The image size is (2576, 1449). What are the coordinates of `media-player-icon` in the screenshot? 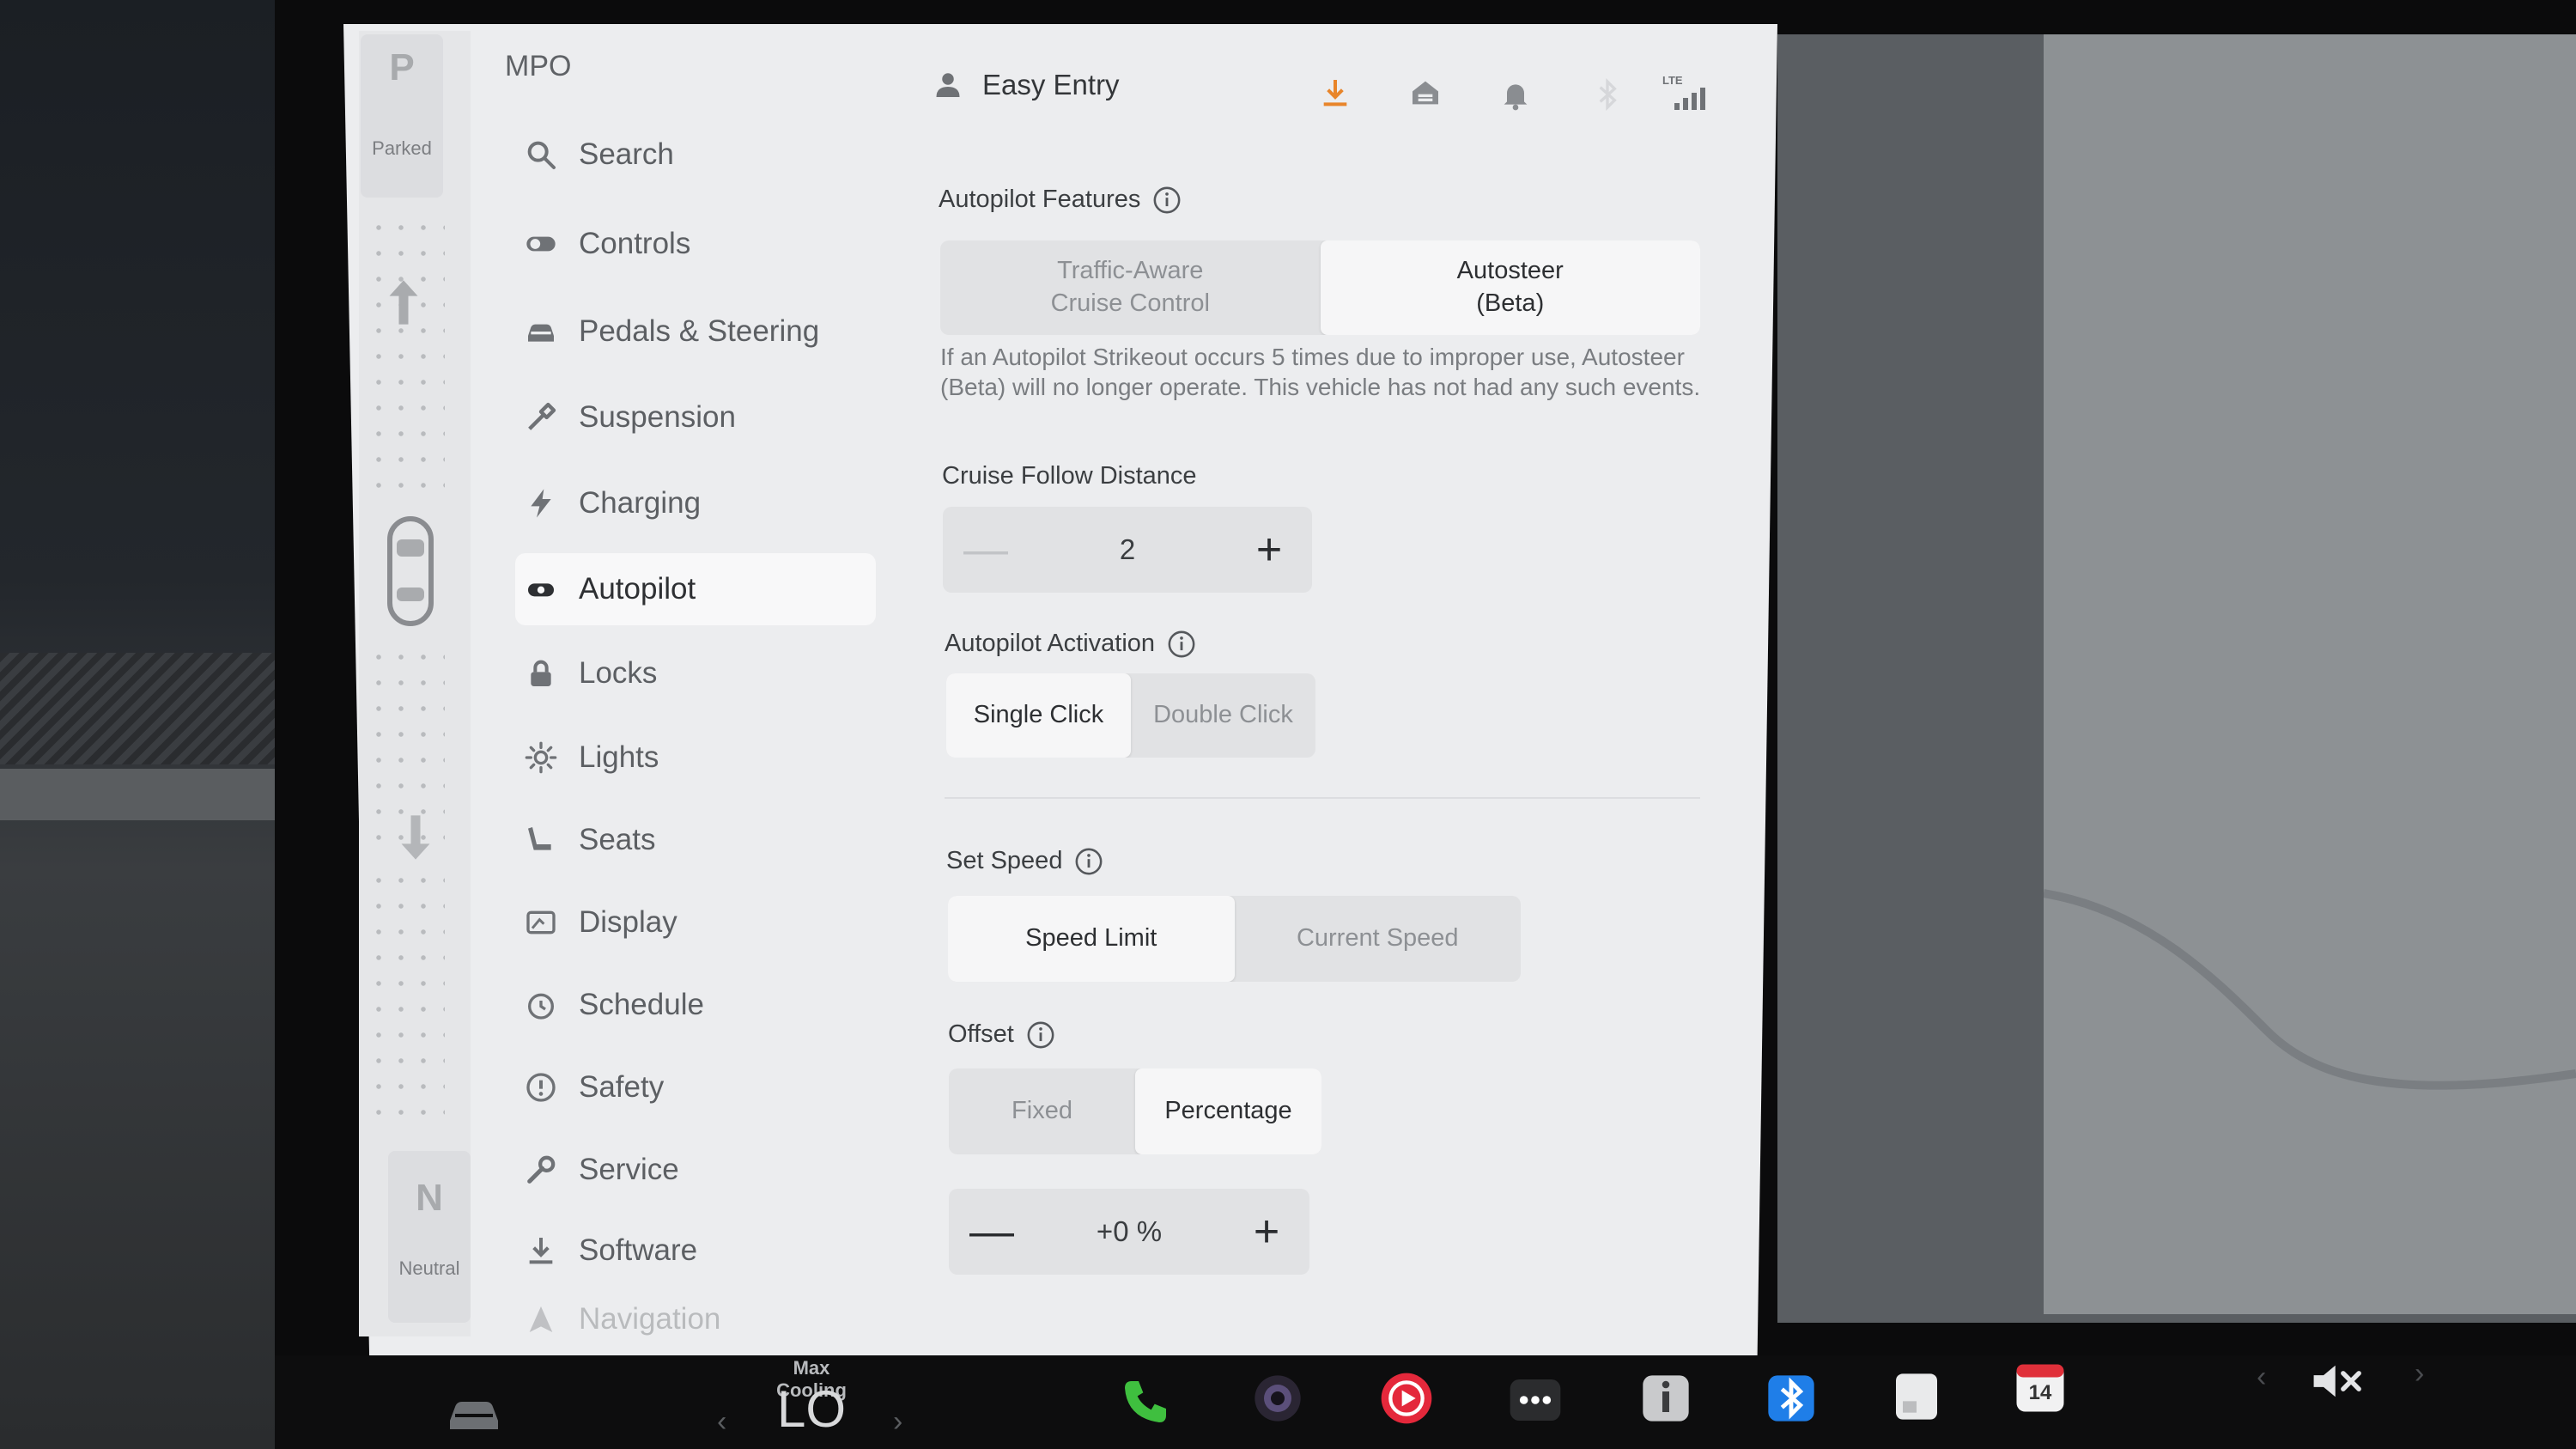 It's located at (1407, 1398).